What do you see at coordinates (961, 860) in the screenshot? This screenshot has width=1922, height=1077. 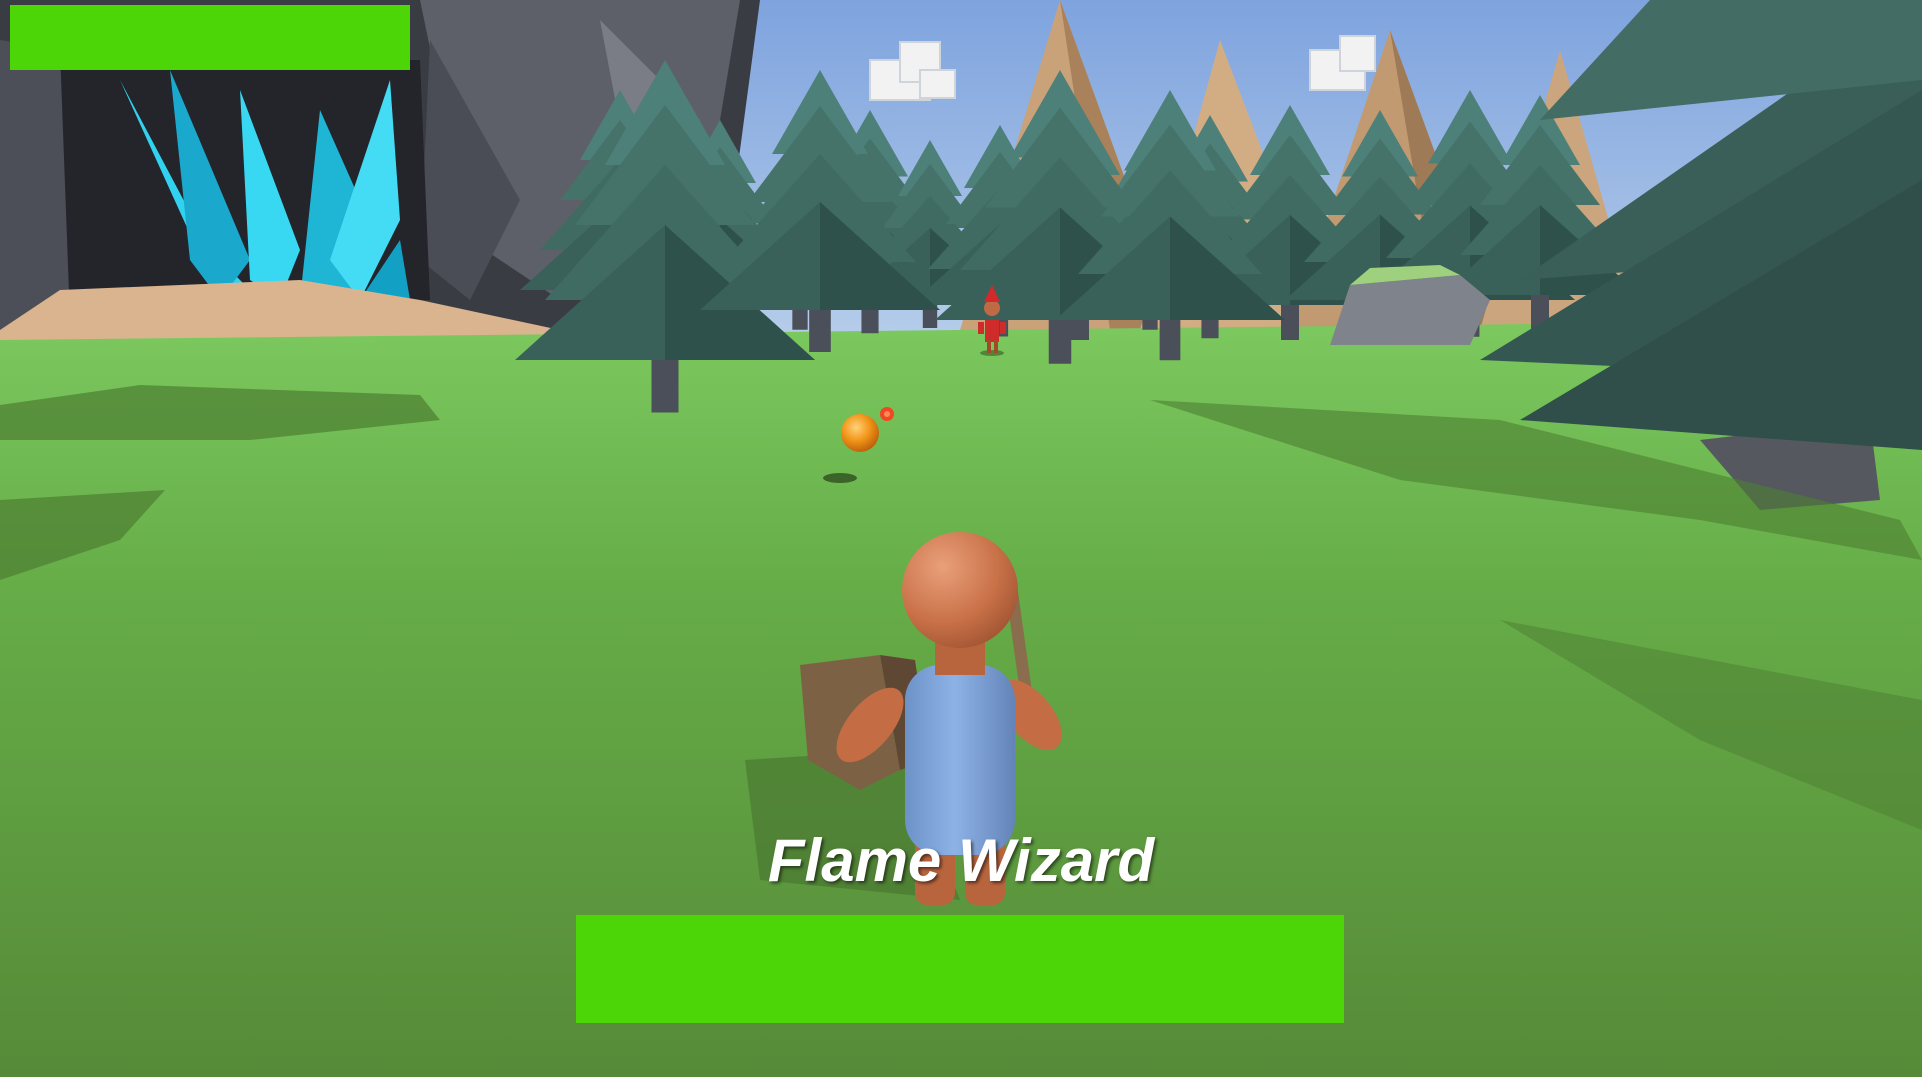 I see `boss-name-label: Flame Wizard` at bounding box center [961, 860].